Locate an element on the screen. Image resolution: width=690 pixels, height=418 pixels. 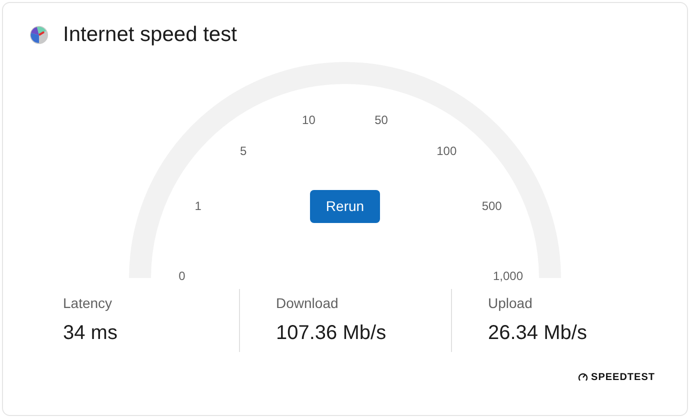
brand-logo-text: SPEEDTEST is located at coordinates (623, 377).